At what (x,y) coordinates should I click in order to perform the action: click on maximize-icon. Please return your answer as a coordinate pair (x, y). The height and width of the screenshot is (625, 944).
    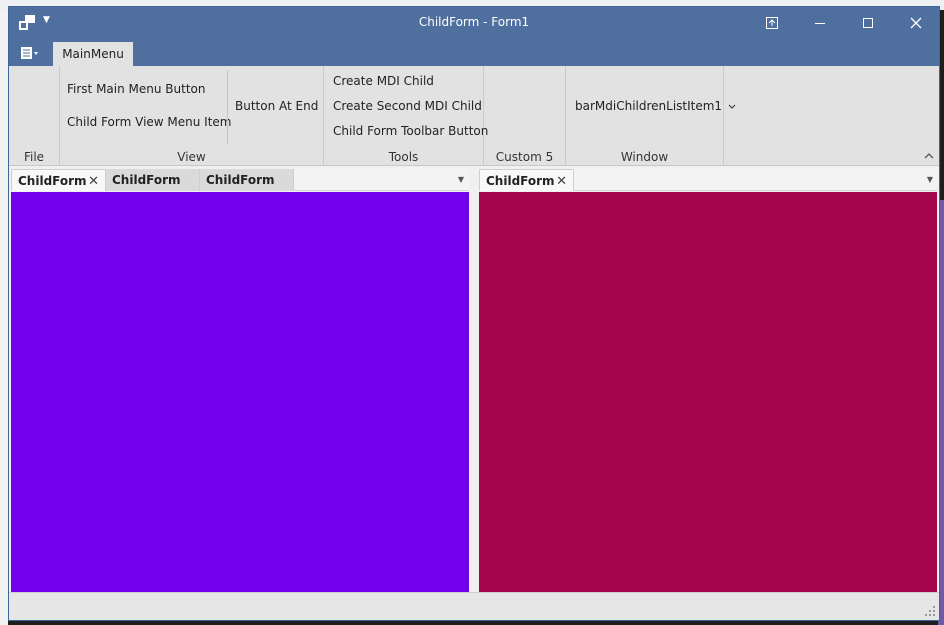
    Looking at the image, I should click on (868, 23).